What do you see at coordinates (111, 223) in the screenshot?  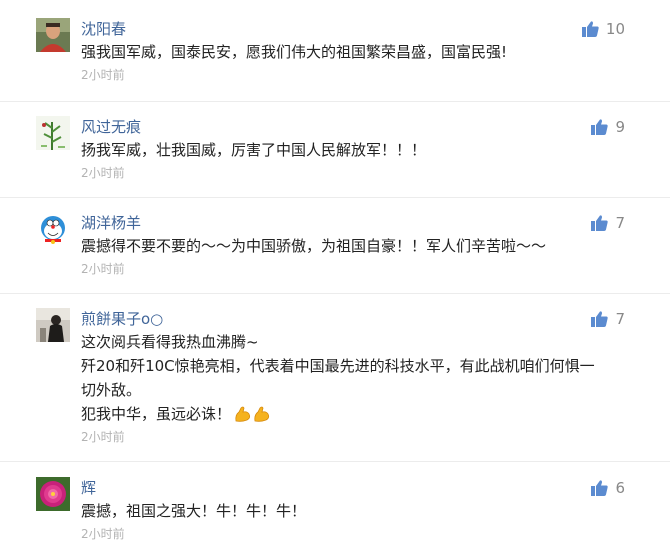 I see `comment-username: 湖洋杨羊` at bounding box center [111, 223].